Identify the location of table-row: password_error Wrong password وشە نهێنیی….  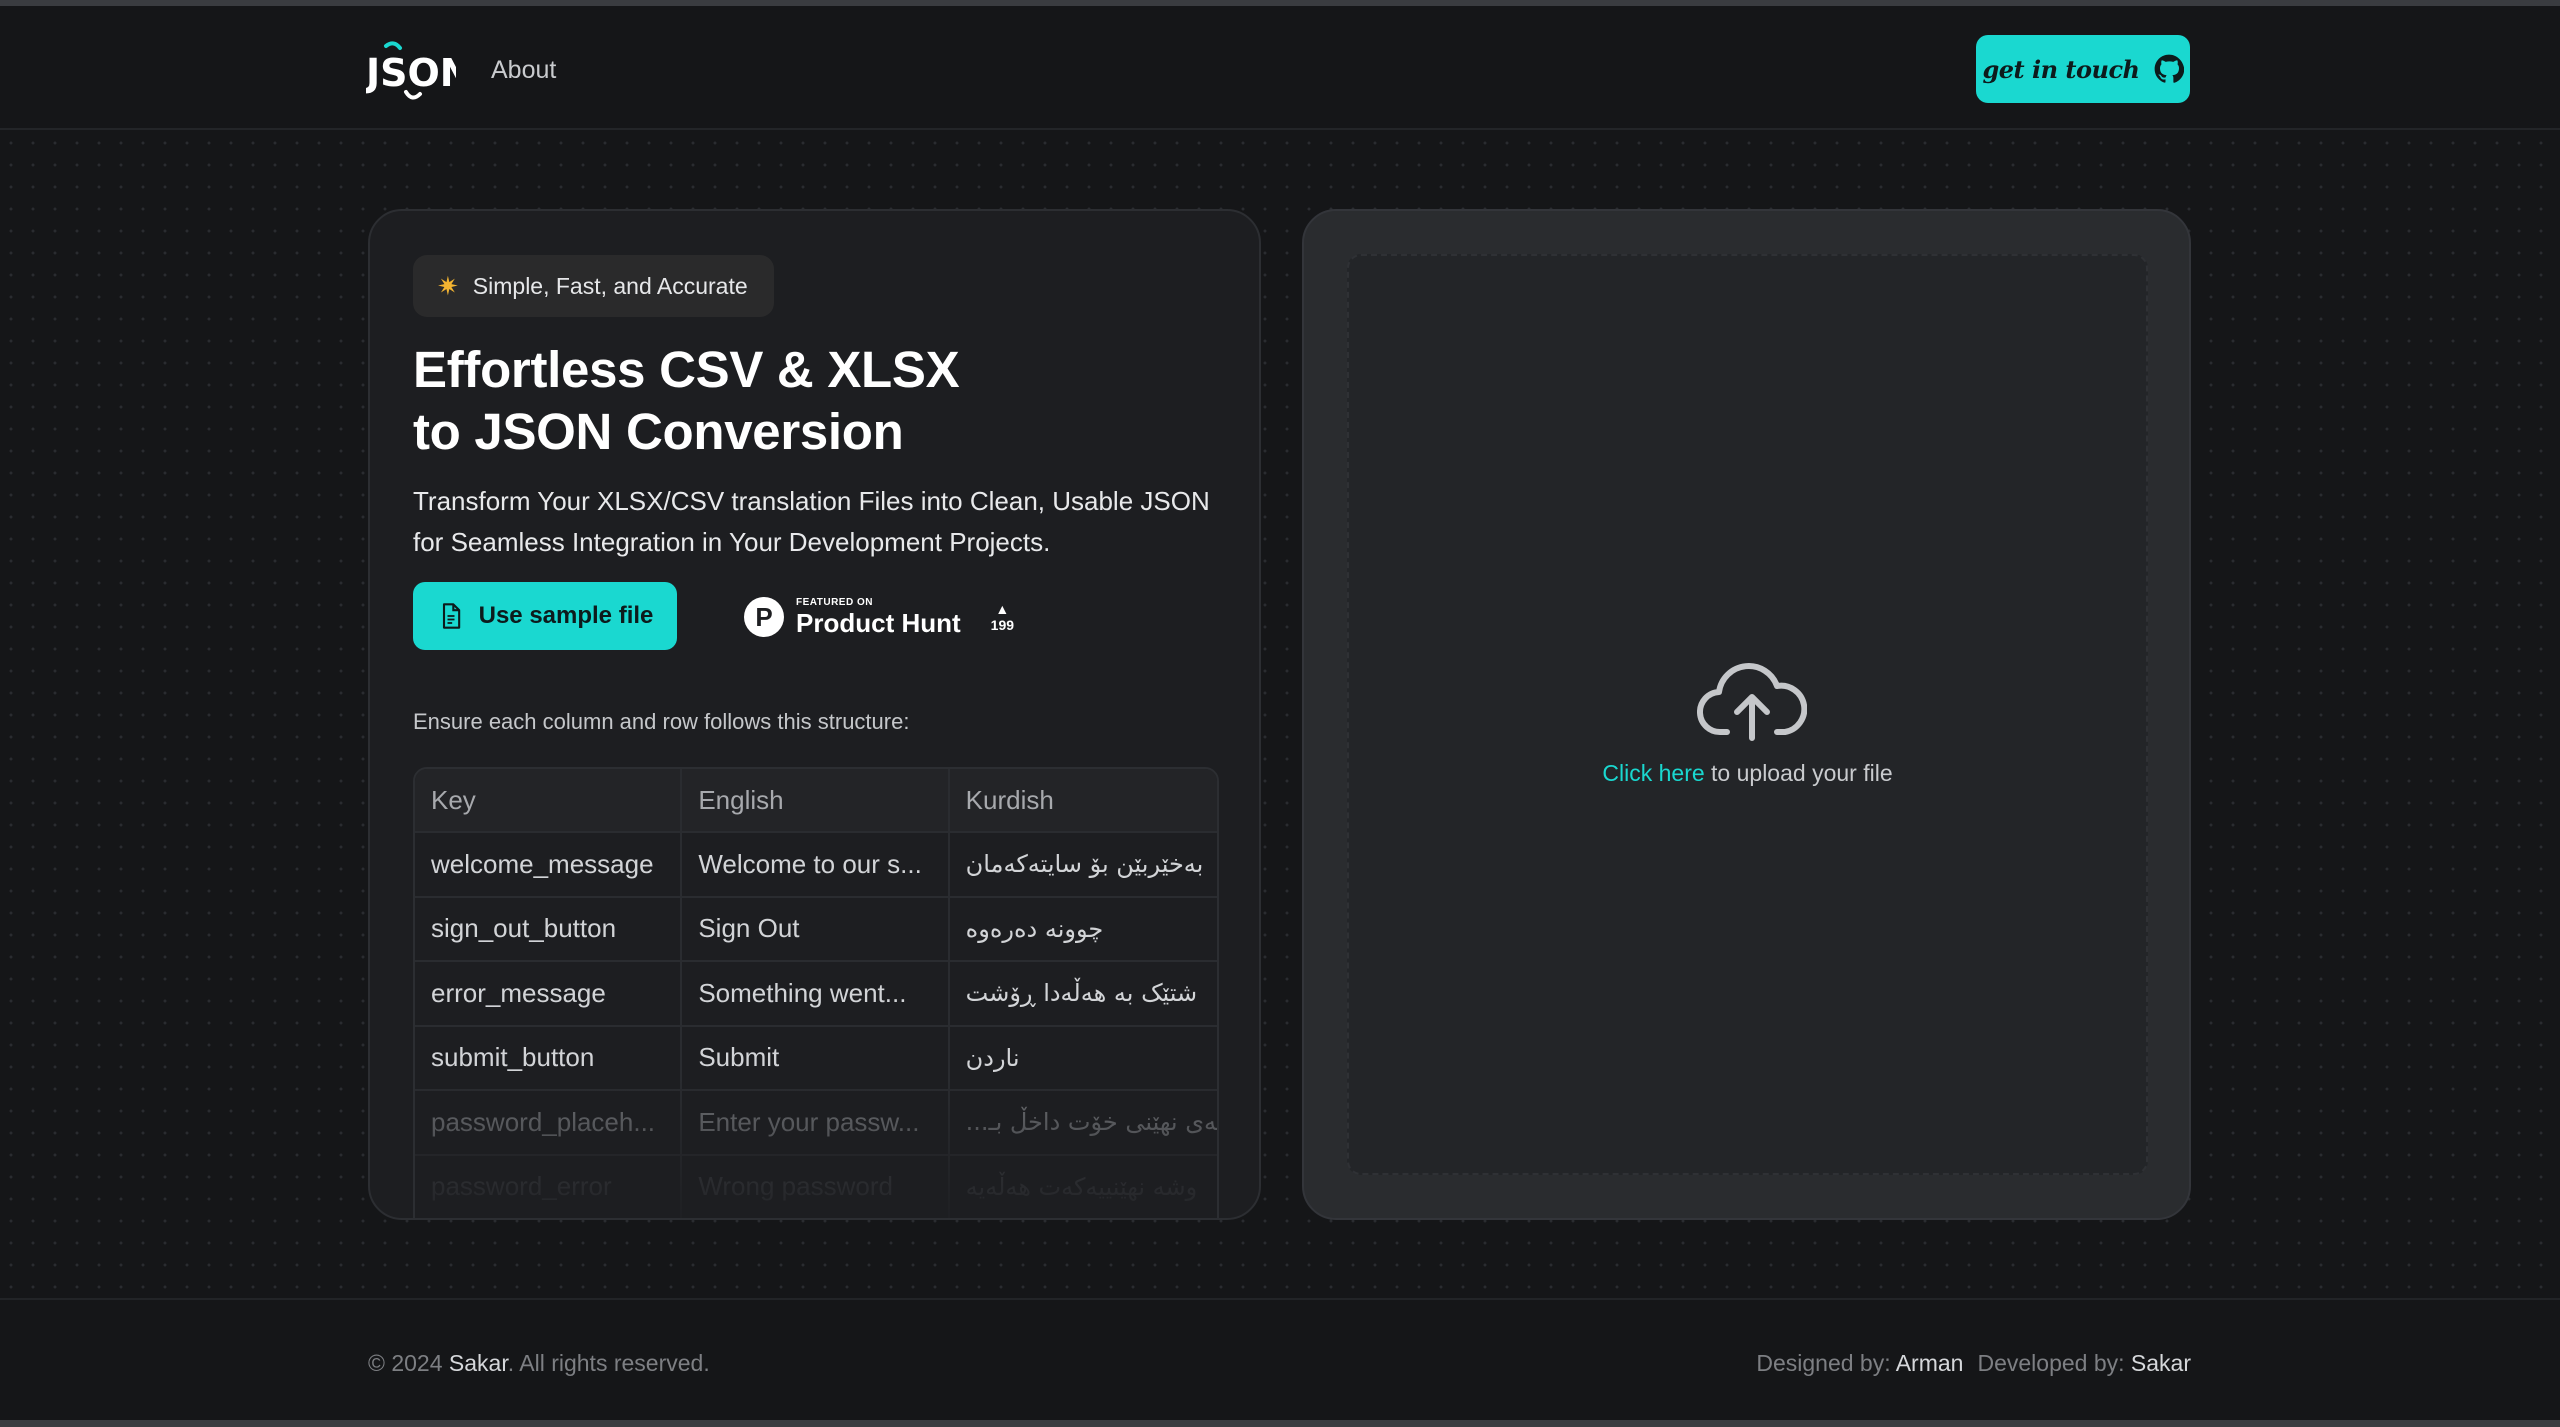
(816, 1186).